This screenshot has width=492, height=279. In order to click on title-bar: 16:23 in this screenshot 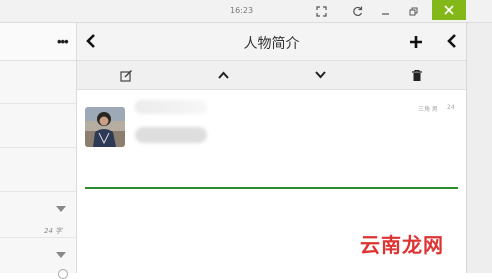, I will do `click(246, 11)`.